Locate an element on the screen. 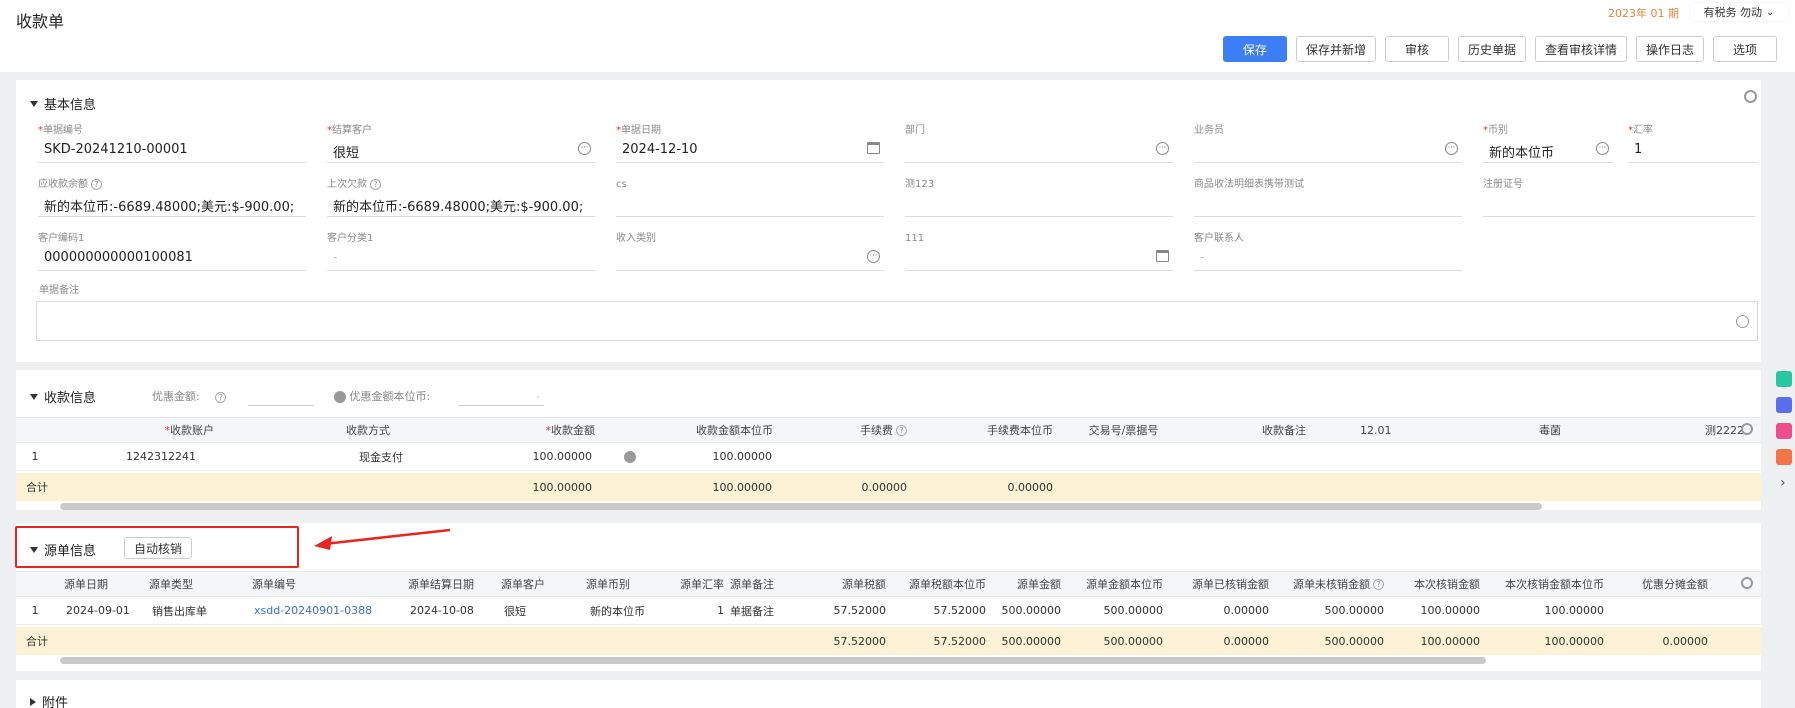 The height and width of the screenshot is (708, 1795). audit-button: 审核 is located at coordinates (1416, 49).